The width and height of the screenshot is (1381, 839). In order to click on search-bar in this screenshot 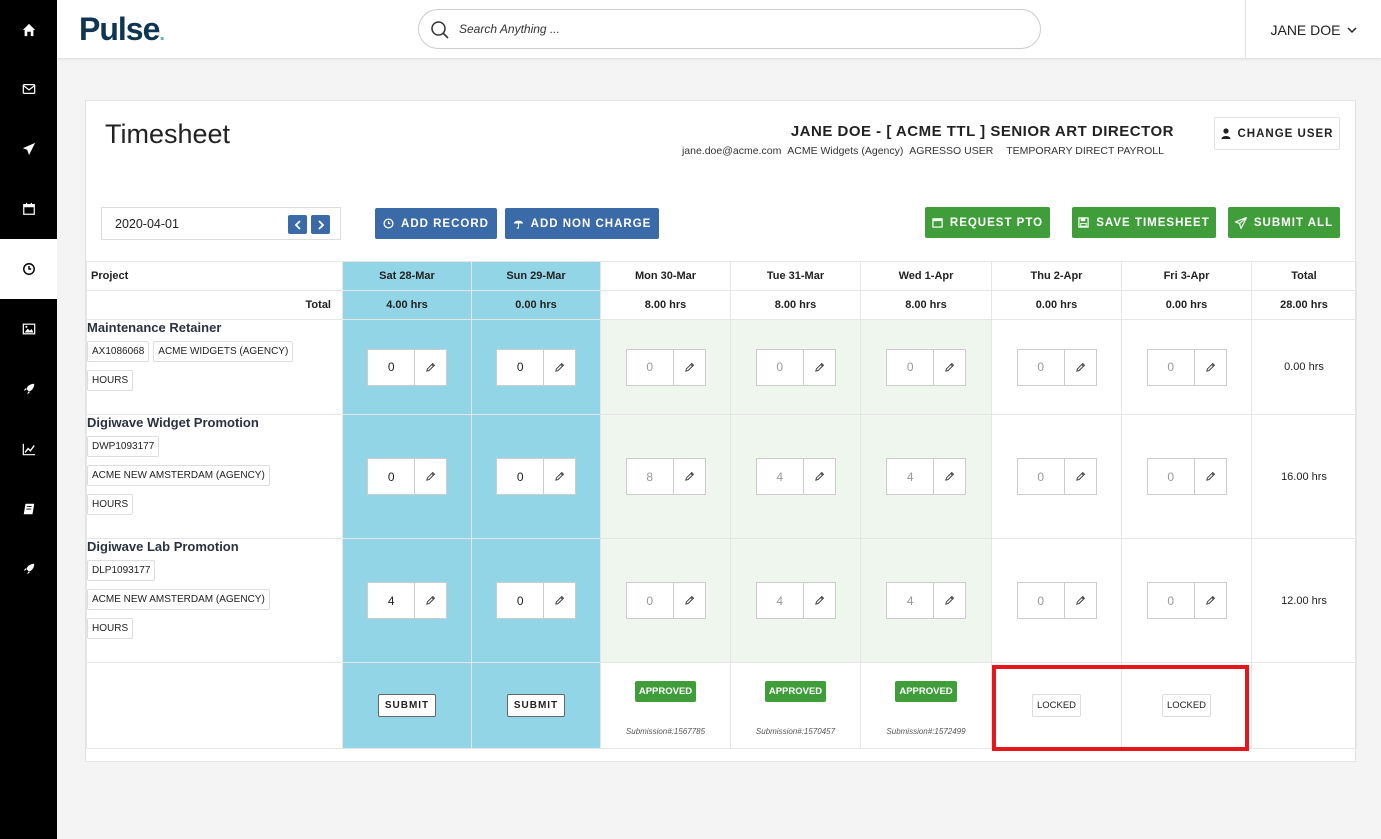, I will do `click(729, 29)`.